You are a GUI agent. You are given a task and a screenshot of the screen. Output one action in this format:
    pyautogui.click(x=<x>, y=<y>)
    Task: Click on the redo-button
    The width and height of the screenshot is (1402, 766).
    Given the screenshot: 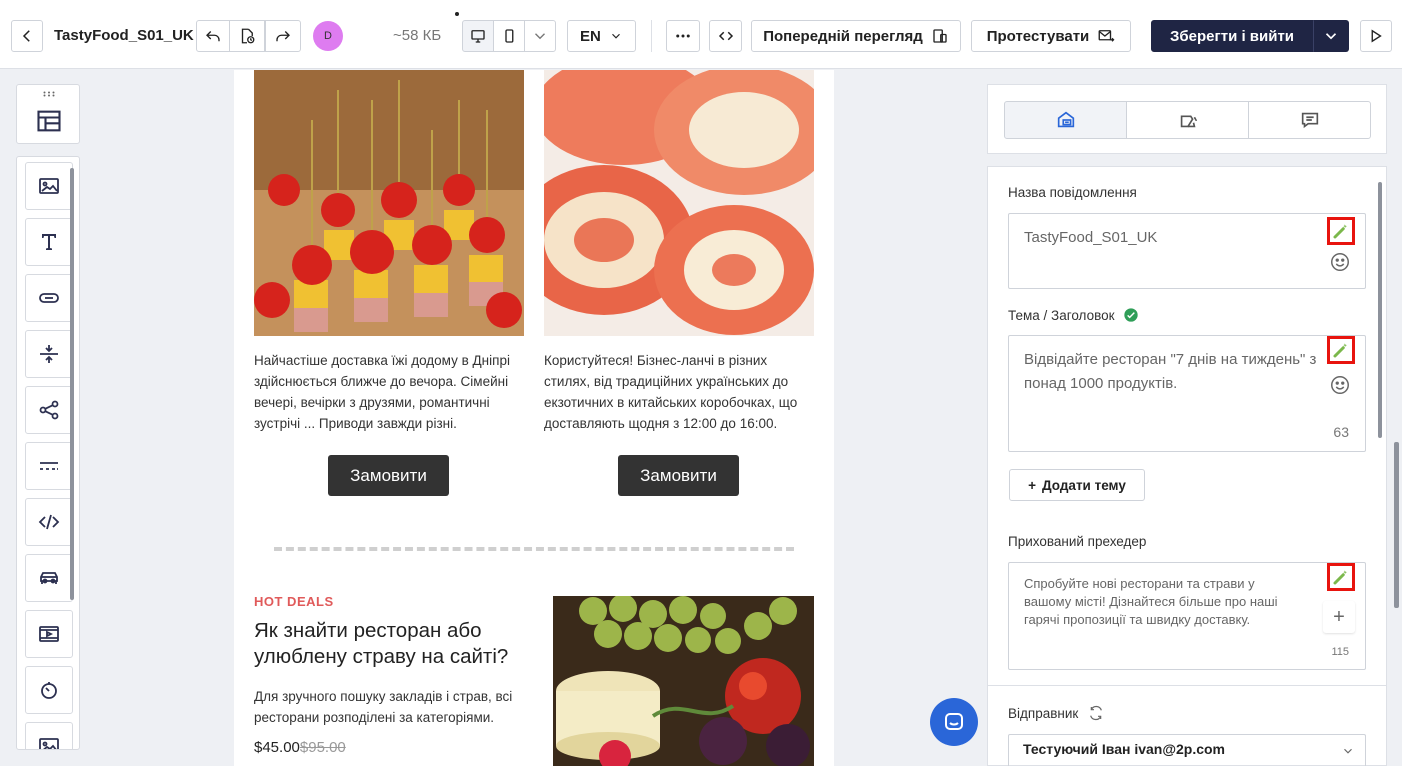 What is the action you would take?
    pyautogui.click(x=283, y=36)
    